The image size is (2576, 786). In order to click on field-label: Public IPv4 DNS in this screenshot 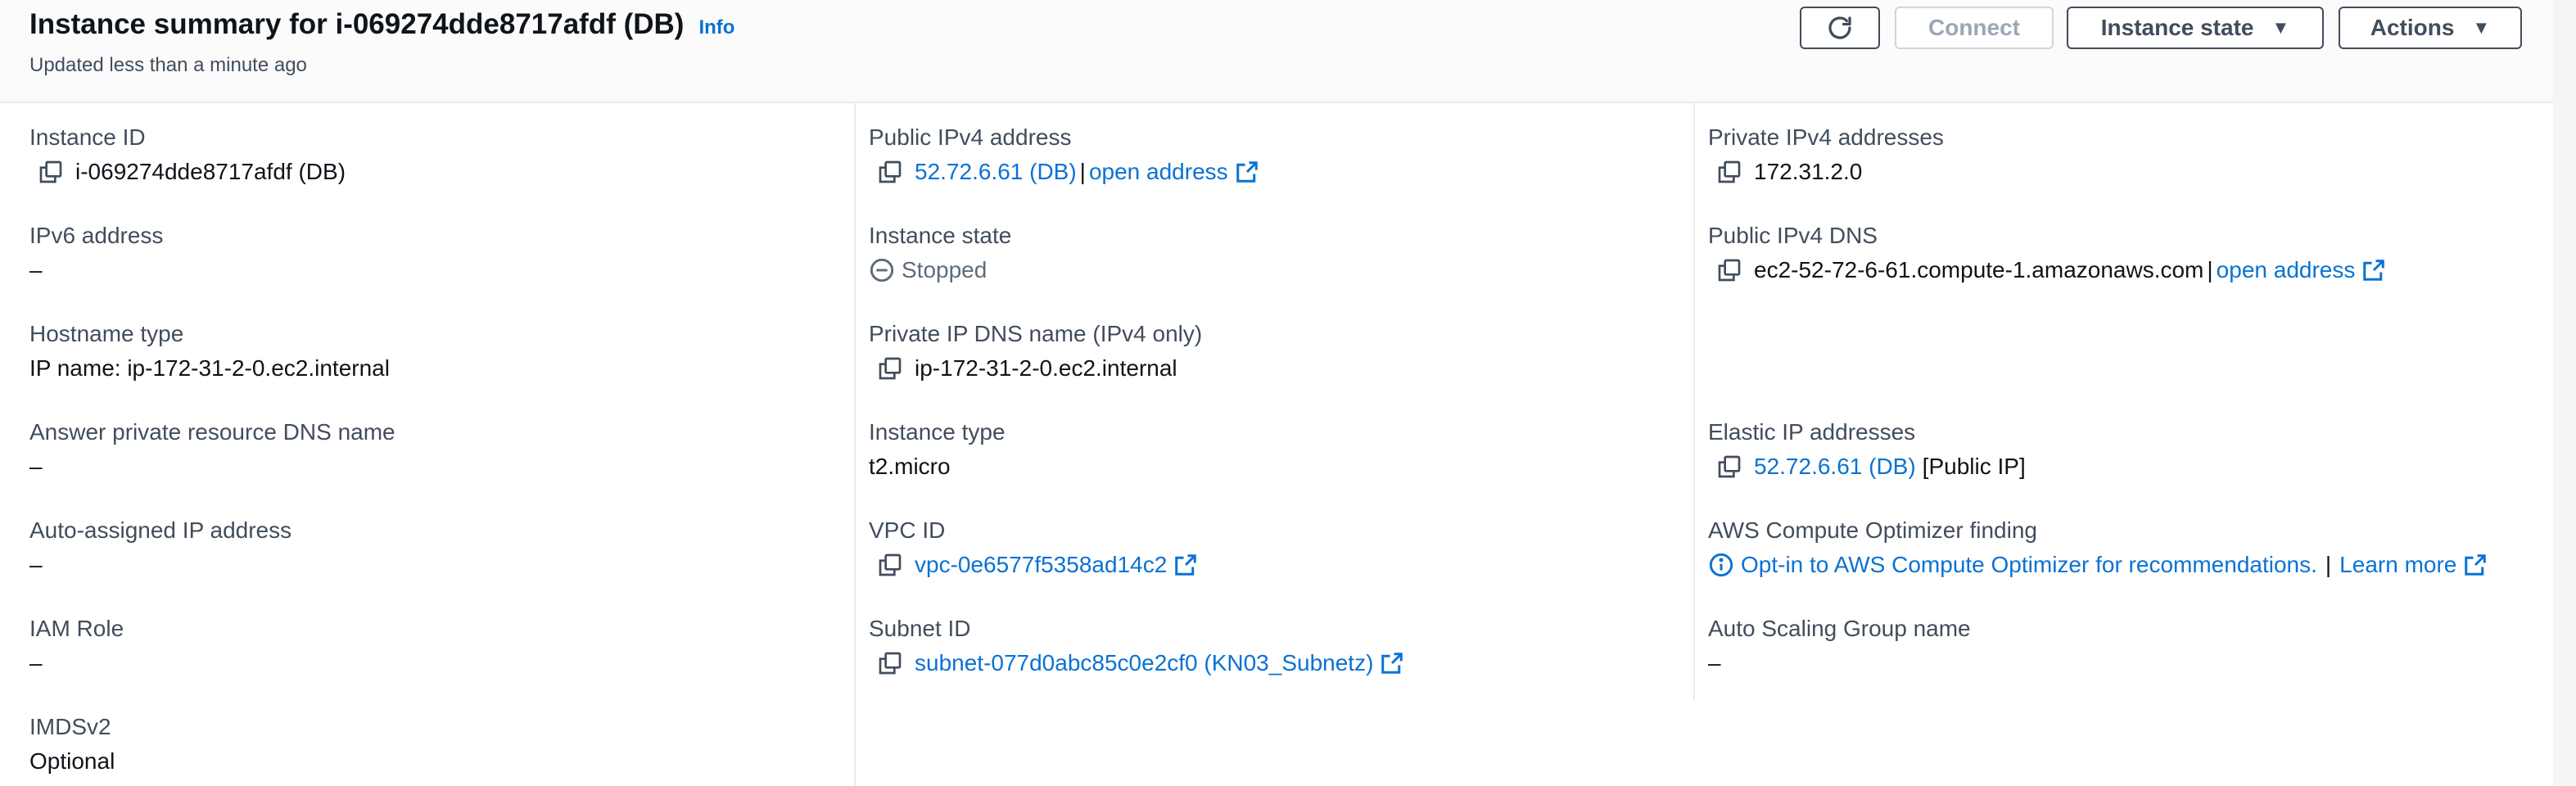, I will do `click(1793, 236)`.